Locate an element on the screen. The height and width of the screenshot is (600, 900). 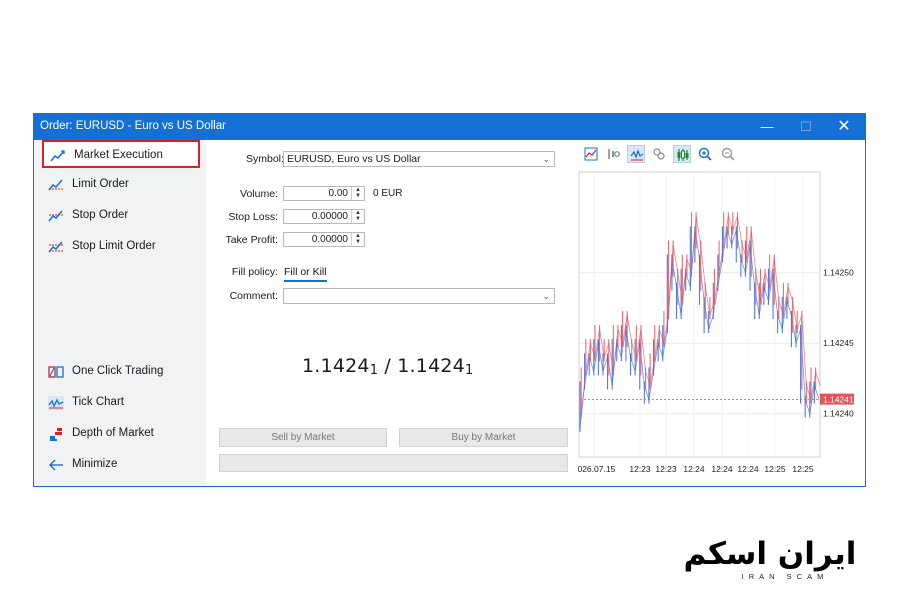
bars-button is located at coordinates (682, 154).